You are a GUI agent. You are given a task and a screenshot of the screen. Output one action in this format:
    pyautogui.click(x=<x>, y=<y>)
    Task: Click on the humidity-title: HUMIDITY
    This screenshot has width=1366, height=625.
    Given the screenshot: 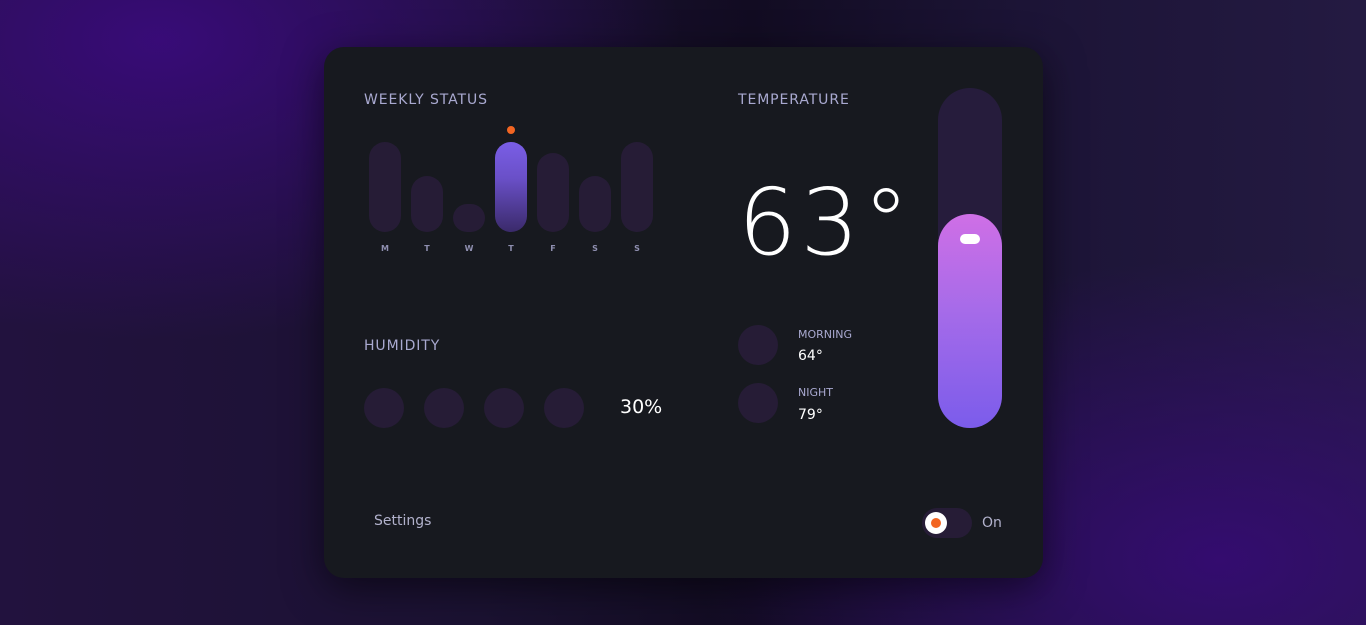 What is the action you would take?
    pyautogui.click(x=402, y=346)
    